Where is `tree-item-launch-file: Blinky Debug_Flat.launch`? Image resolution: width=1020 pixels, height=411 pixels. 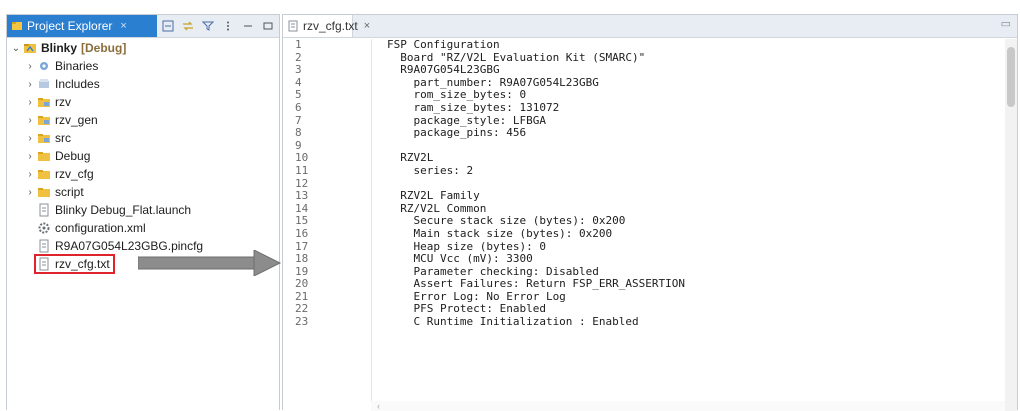 tree-item-launch-file: Blinky Debug_Flat.launch is located at coordinates (143, 210).